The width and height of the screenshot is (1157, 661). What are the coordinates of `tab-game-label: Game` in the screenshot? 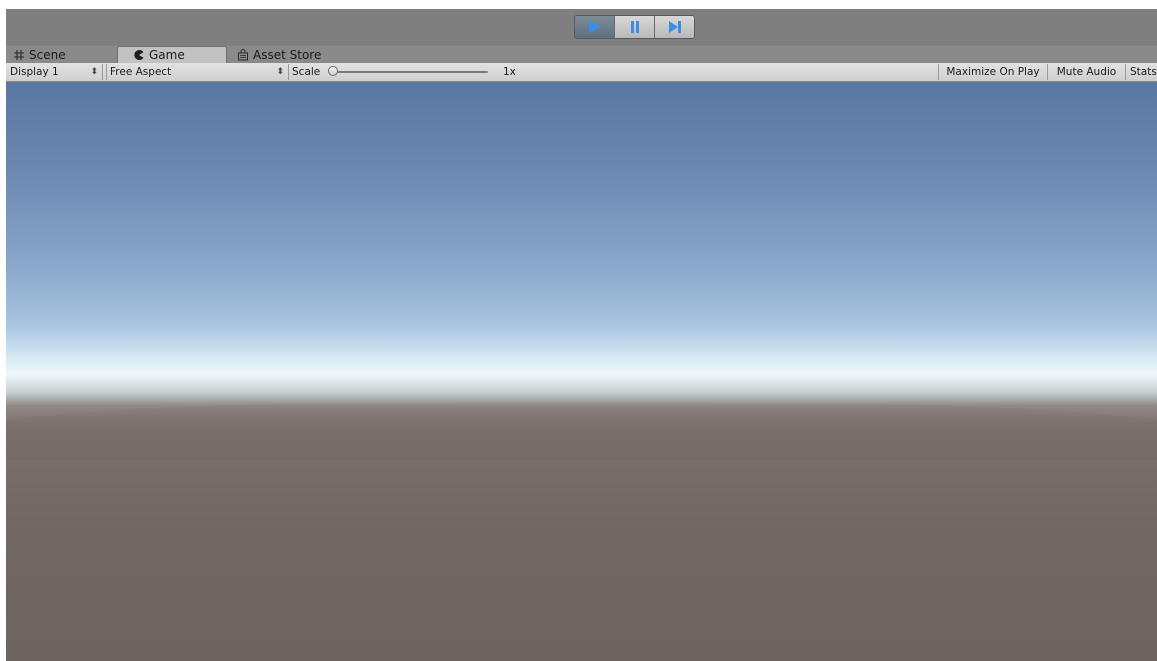 It's located at (167, 55).